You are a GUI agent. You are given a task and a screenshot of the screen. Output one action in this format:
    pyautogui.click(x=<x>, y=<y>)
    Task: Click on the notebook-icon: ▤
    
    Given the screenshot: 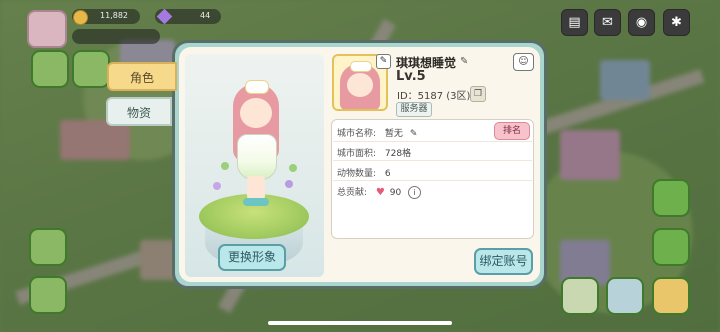 What is the action you would take?
    pyautogui.click(x=574, y=22)
    